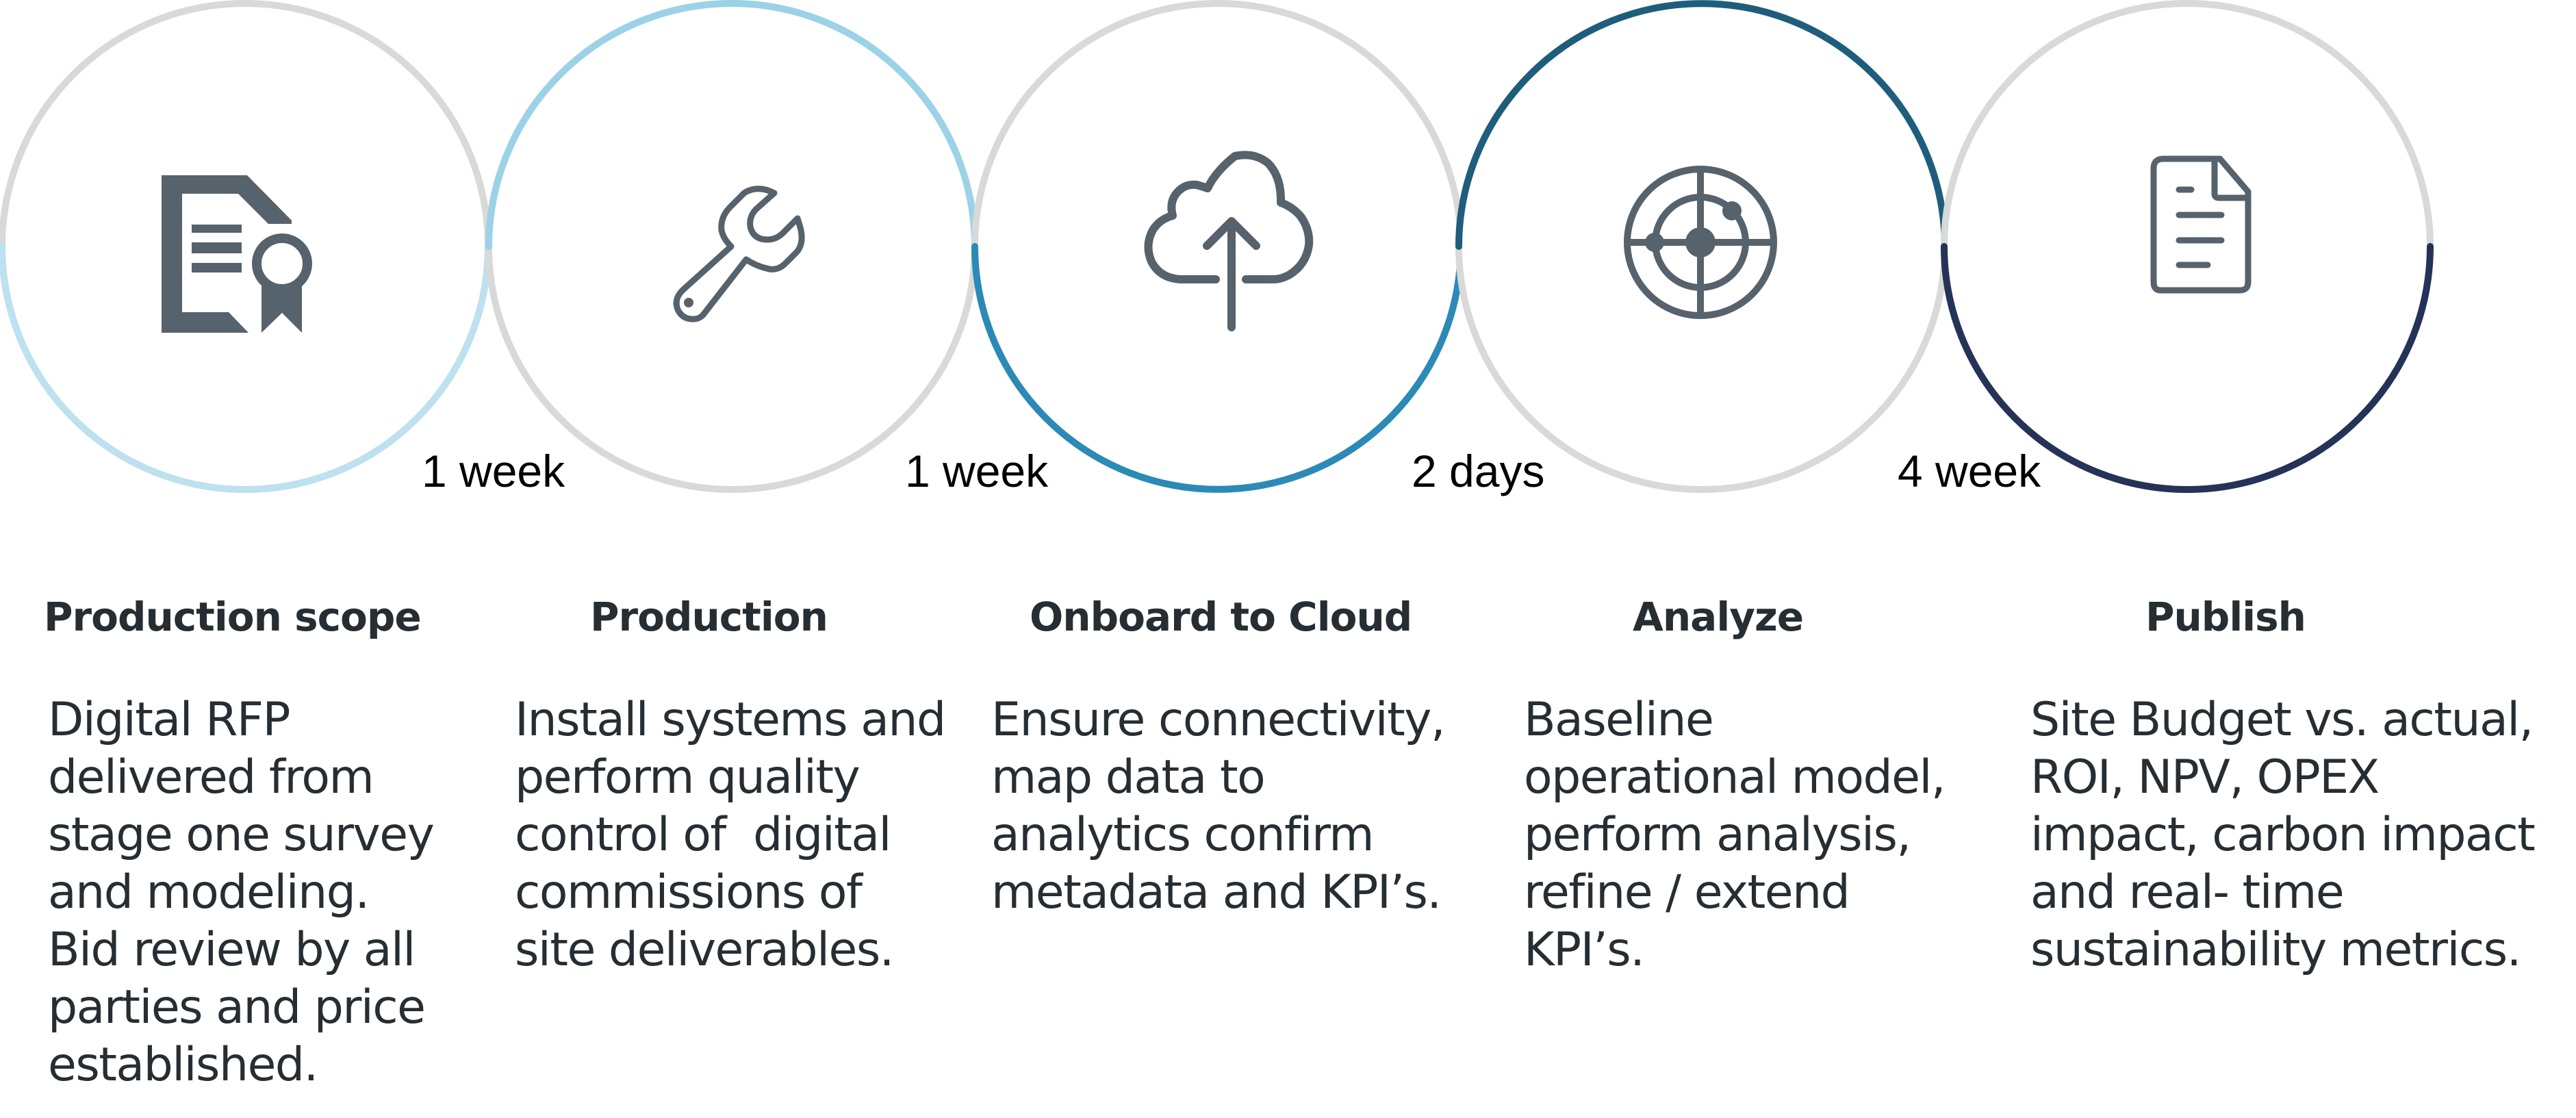 The height and width of the screenshot is (1118, 2576). Describe the element at coordinates (209, 892) in the screenshot. I see `description-line: and modeling.` at that location.